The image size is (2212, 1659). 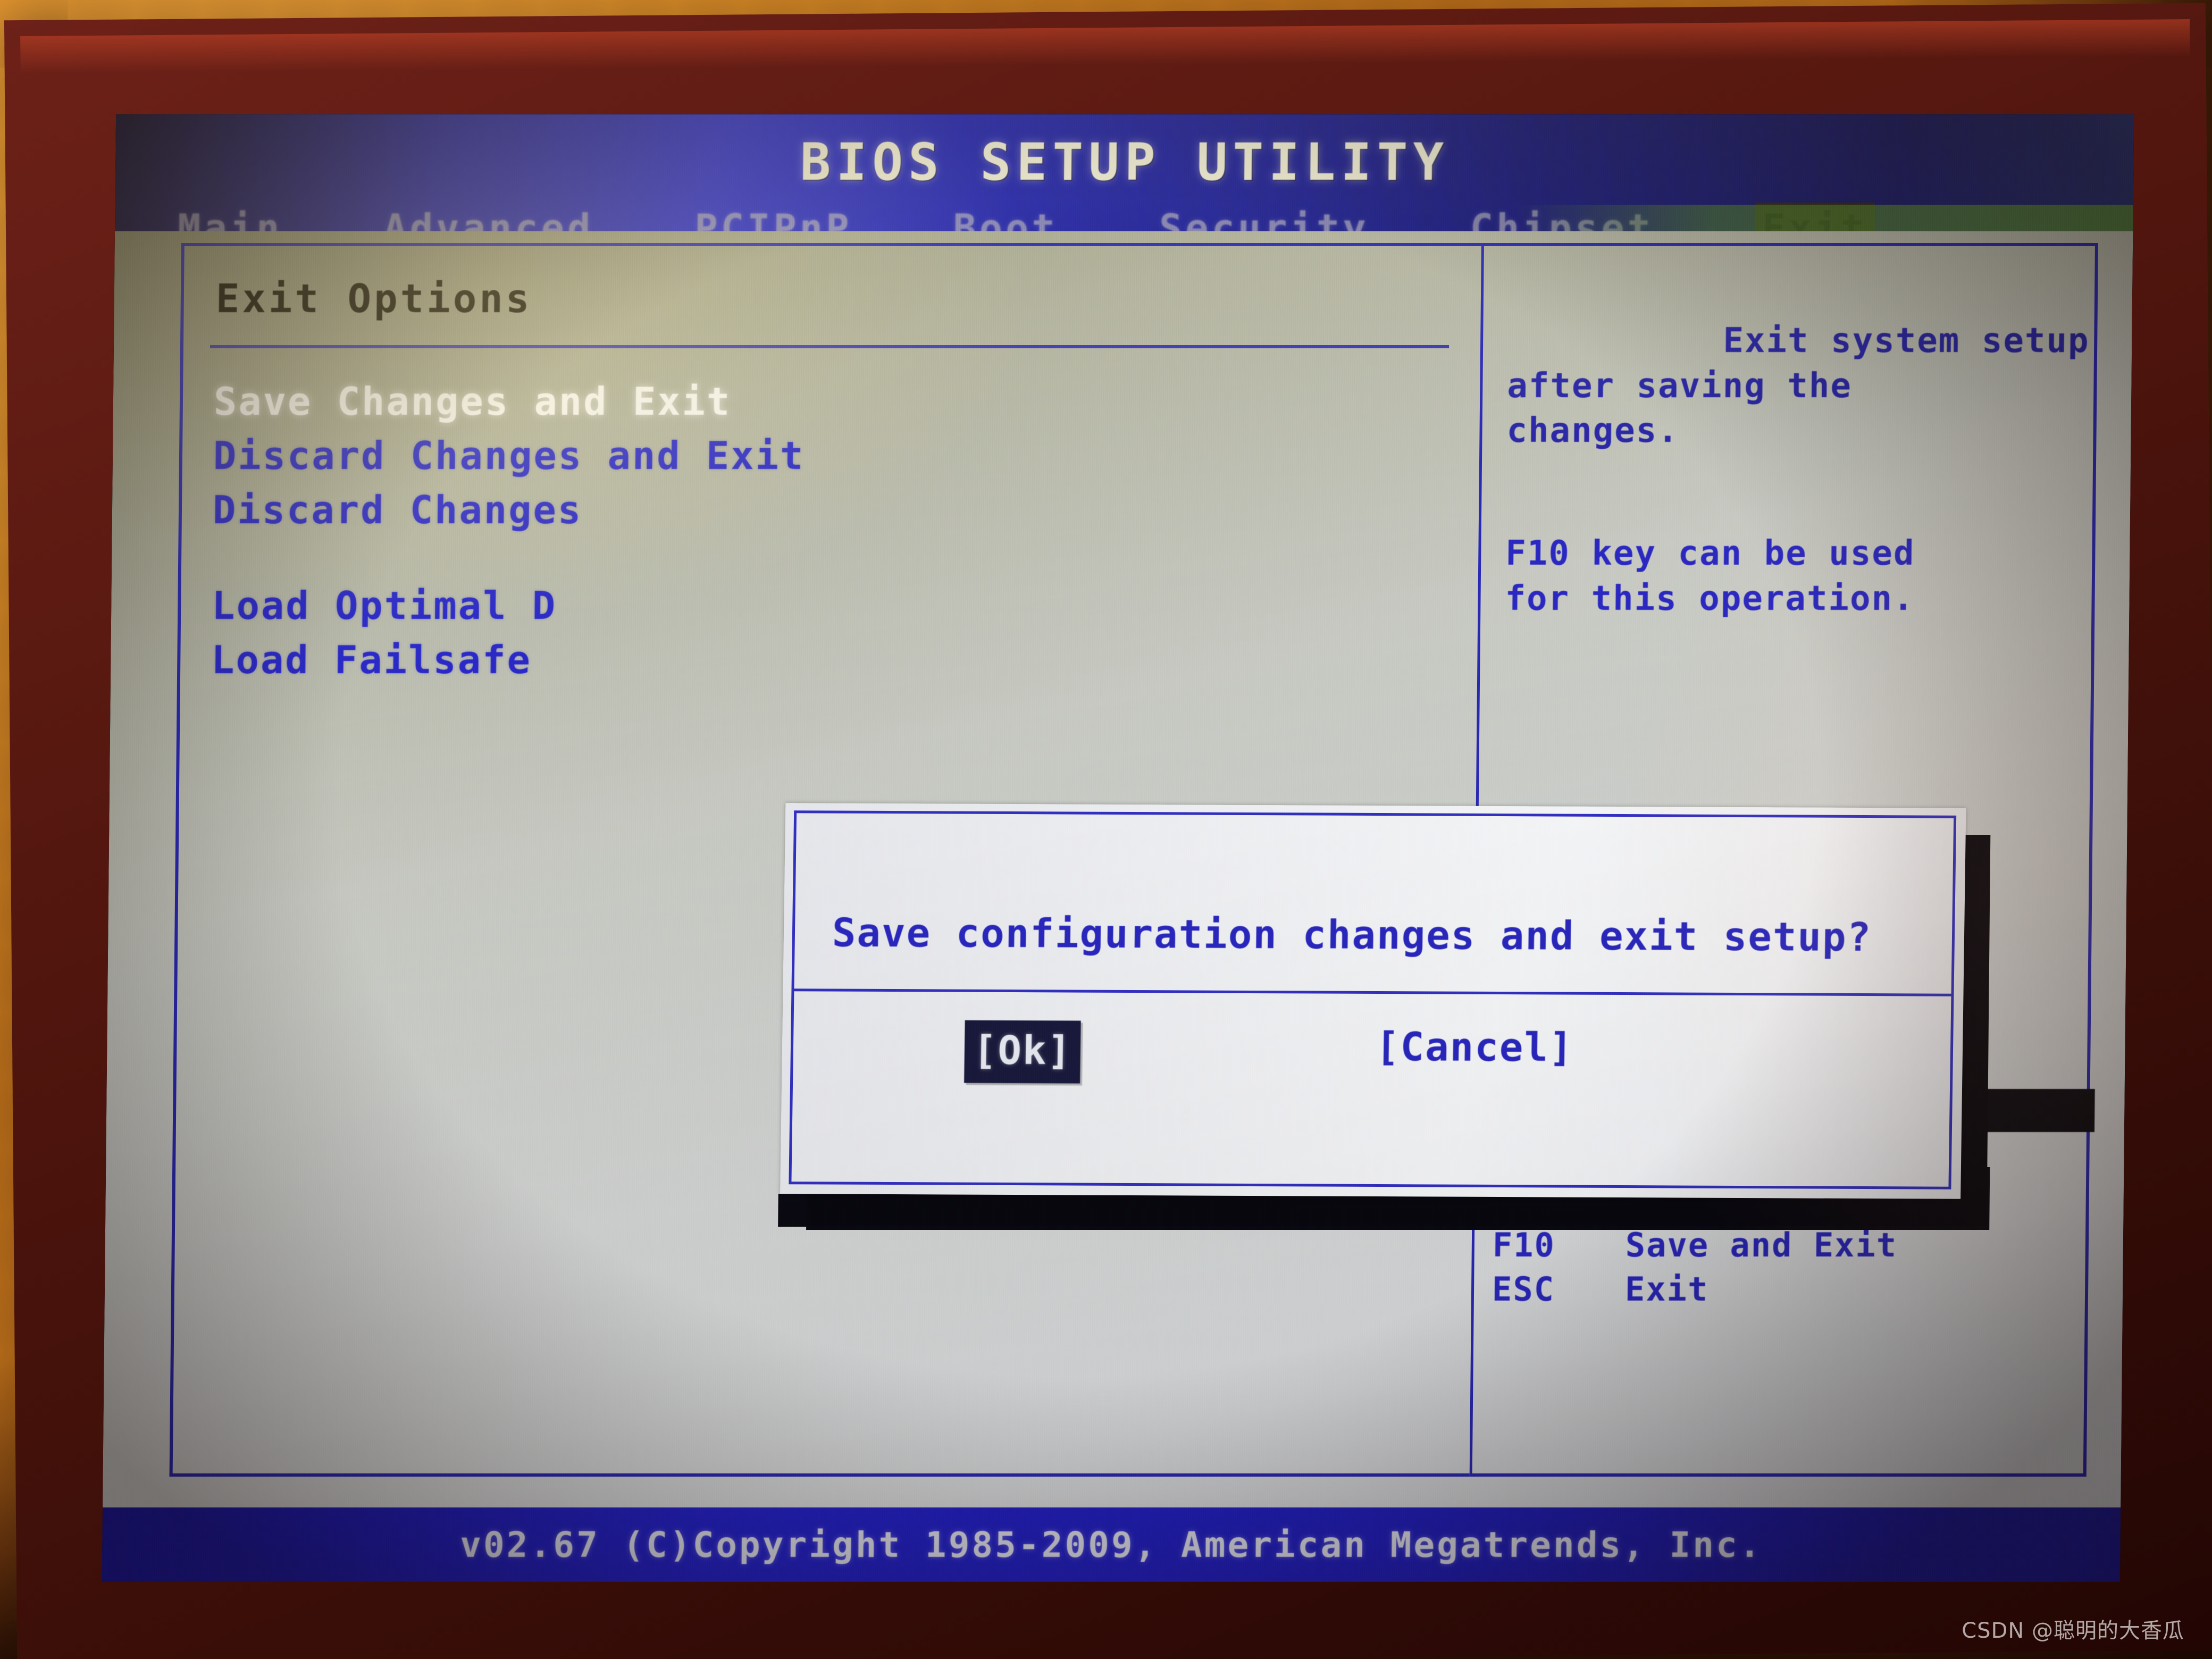 What do you see at coordinates (1761, 1244) in the screenshot?
I see `key-action-label: Save and Exit` at bounding box center [1761, 1244].